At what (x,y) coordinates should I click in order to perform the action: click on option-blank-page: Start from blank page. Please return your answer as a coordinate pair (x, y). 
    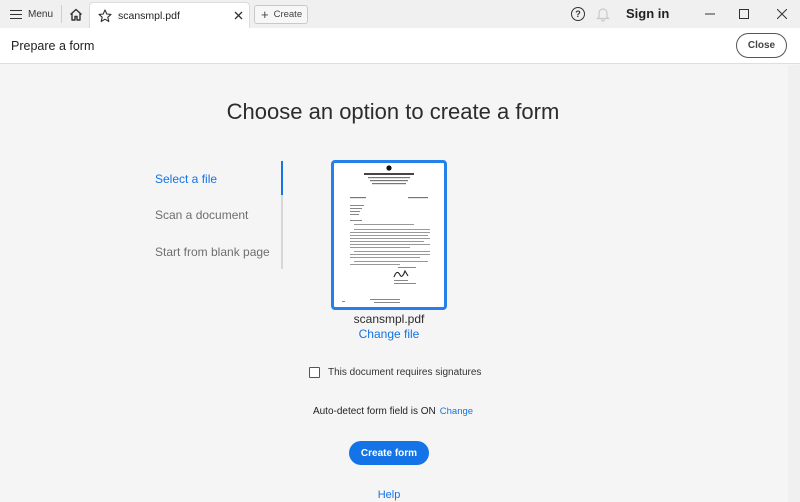
    Looking at the image, I should click on (212, 252).